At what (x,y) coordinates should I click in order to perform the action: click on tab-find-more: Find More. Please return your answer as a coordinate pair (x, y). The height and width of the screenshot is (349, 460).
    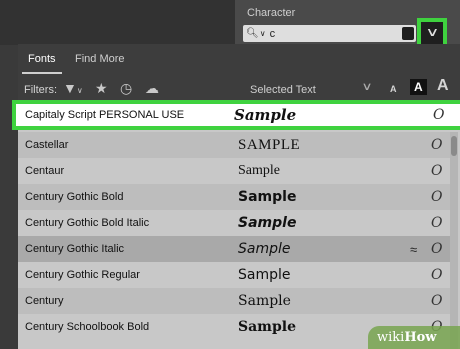
    Looking at the image, I should click on (100, 59).